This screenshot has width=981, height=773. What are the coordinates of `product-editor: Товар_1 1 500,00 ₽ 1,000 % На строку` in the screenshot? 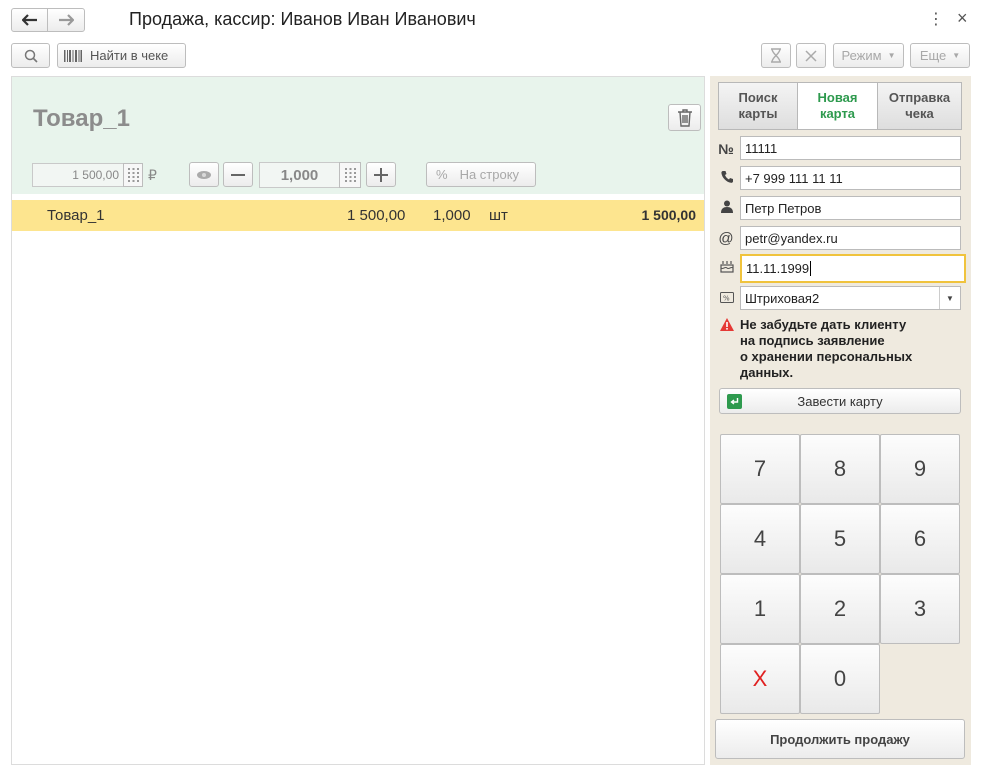 It's located at (358, 135).